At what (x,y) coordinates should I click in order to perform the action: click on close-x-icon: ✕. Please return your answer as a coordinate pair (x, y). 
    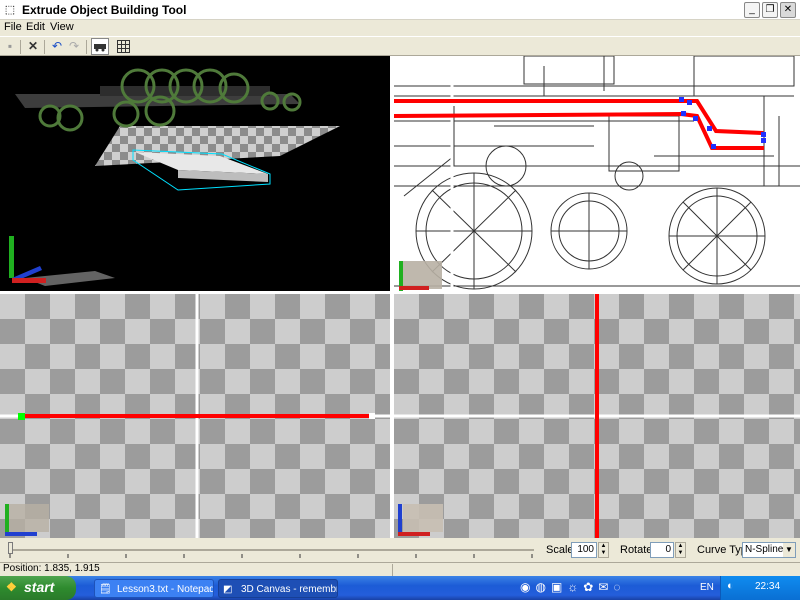
    Looking at the image, I should click on (33, 46).